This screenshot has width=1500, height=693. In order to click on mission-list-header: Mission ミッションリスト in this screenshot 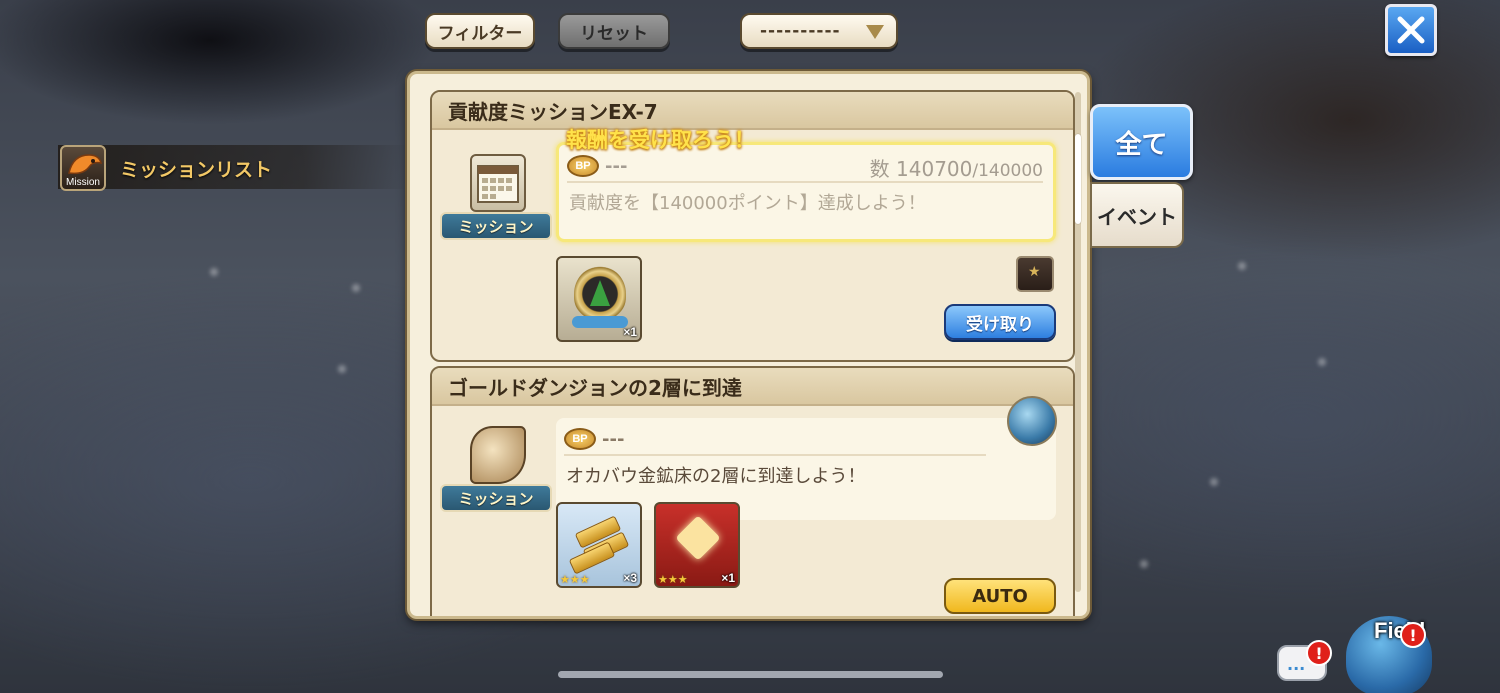, I will do `click(233, 168)`.